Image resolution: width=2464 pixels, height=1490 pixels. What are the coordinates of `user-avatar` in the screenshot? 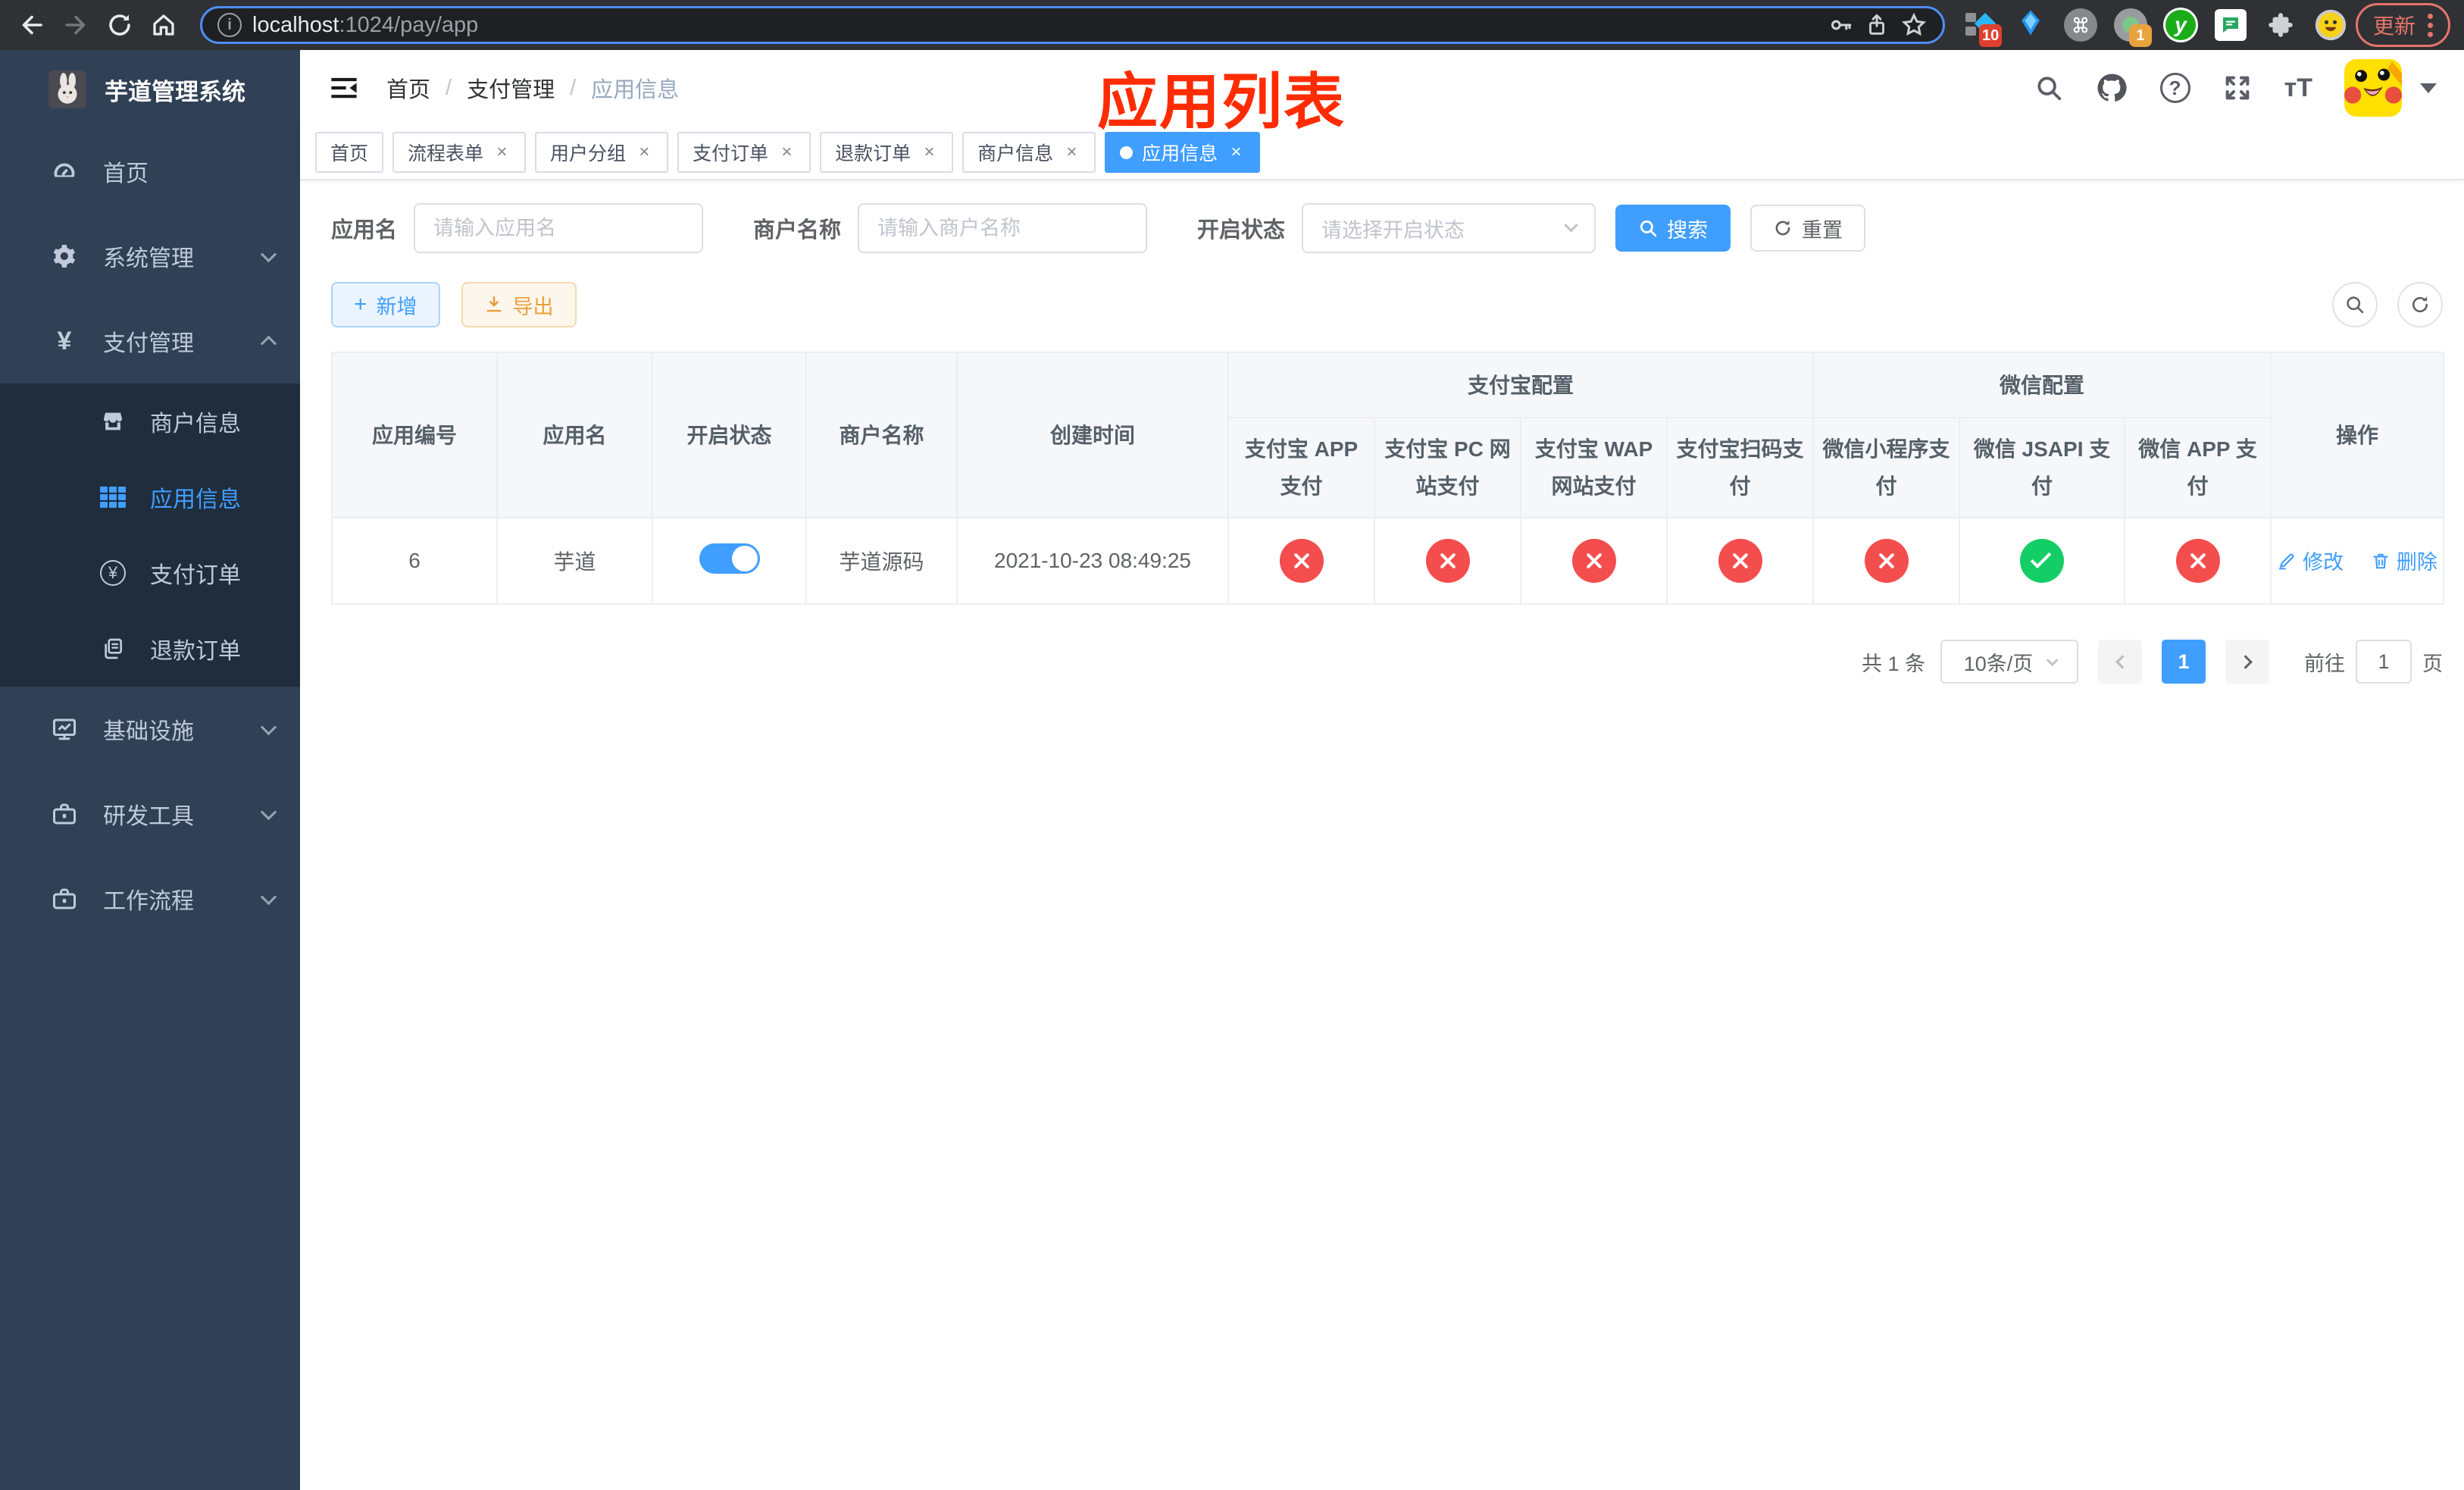 It's located at (2373, 88).